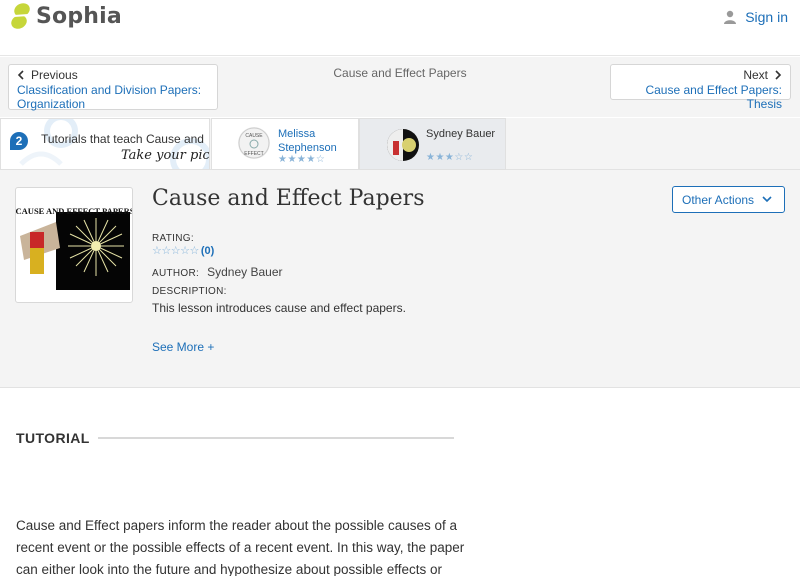 The height and width of the screenshot is (576, 800). I want to click on tutorial-heading: TUTORIAL, so click(53, 438).